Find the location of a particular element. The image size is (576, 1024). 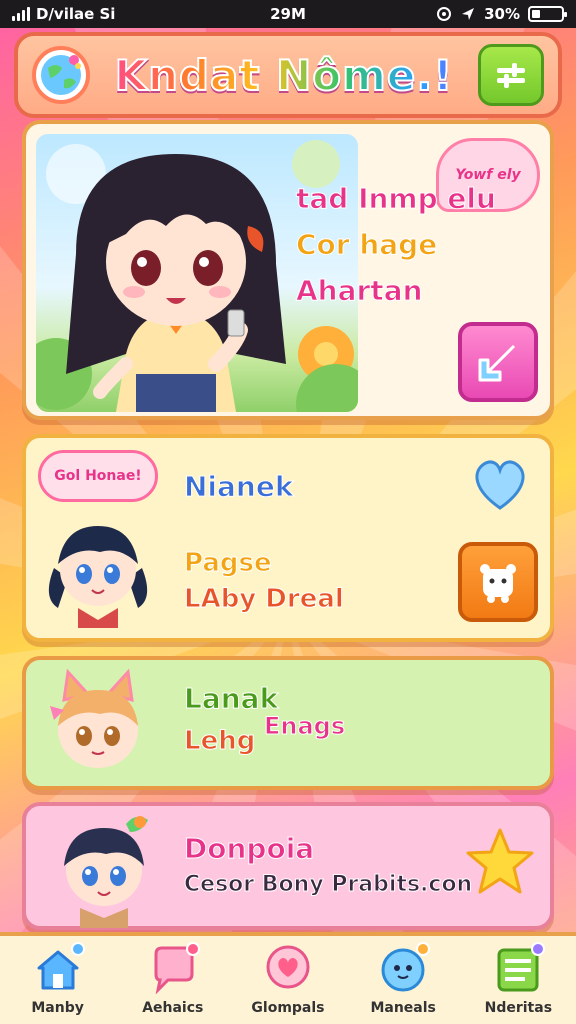

nav-item-home: Manby is located at coordinates (58, 979).